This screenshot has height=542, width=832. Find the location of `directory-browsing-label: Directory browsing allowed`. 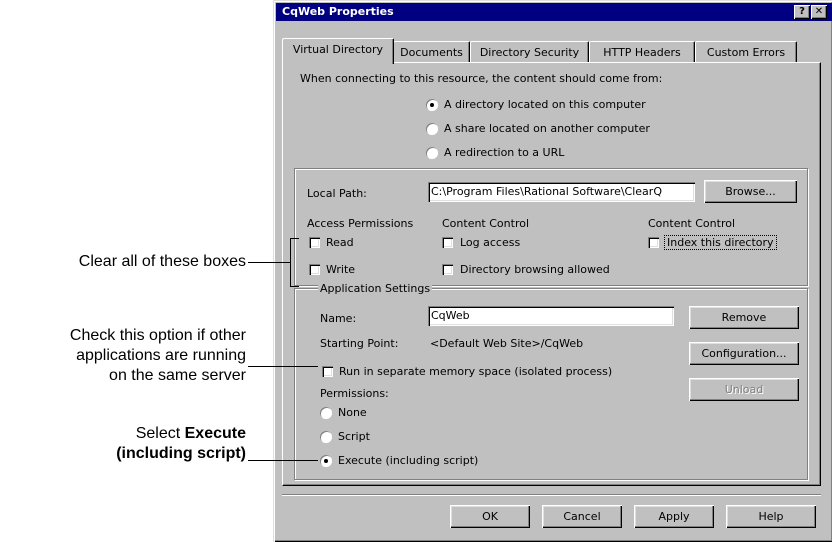

directory-browsing-label: Directory browsing allowed is located at coordinates (535, 269).